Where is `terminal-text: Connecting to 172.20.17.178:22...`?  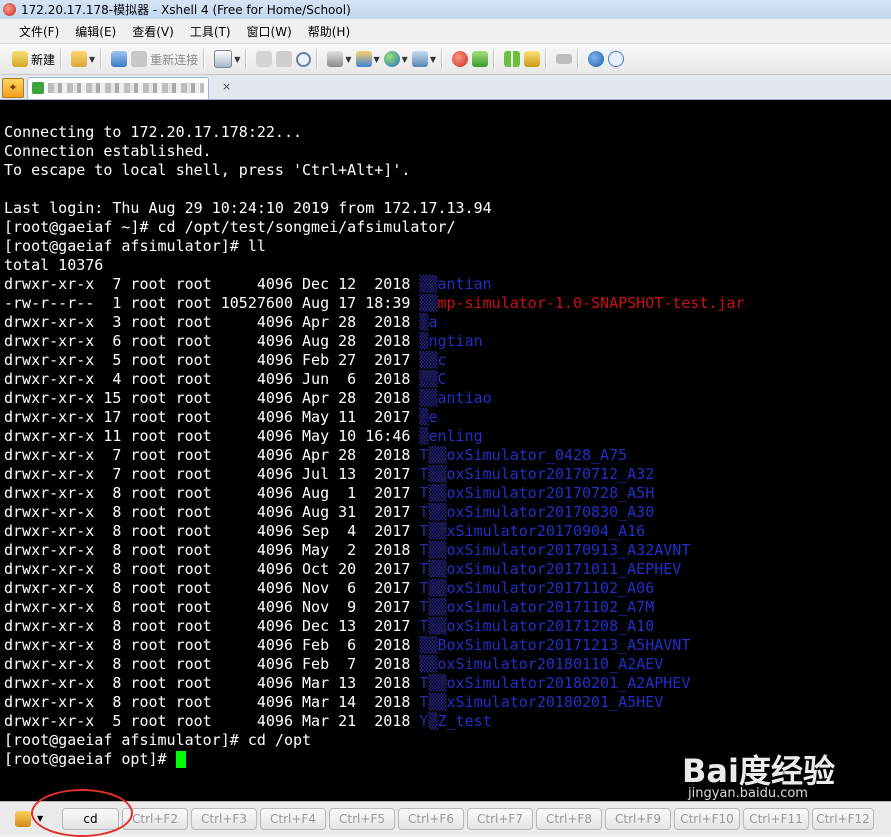
terminal-text: Connecting to 172.20.17.178:22... is located at coordinates (153, 132).